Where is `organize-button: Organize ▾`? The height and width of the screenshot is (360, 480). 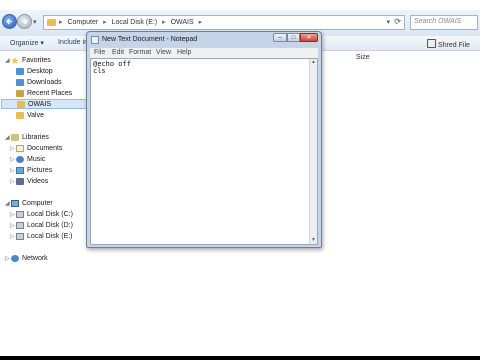 organize-button: Organize ▾ is located at coordinates (27, 43).